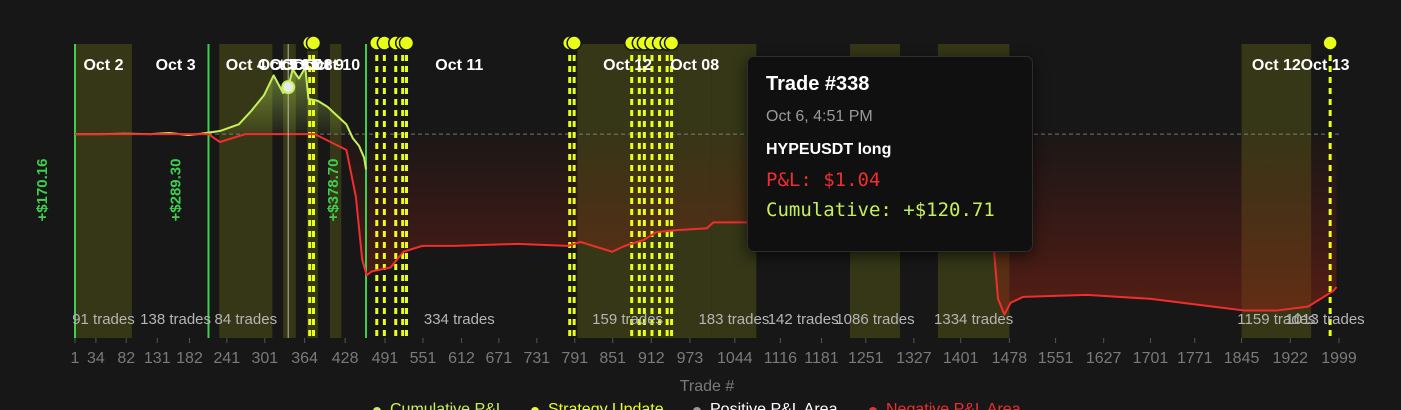  Describe the element at coordinates (774, 405) in the screenshot. I see `legend-label-2: Positive P&L Area` at that location.